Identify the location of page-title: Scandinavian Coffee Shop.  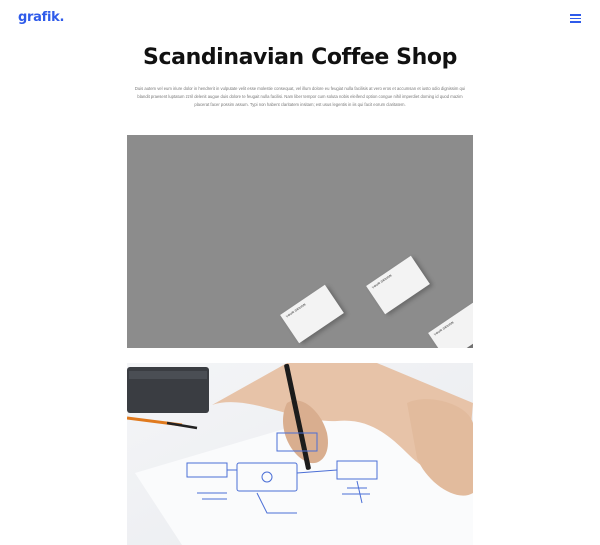
(300, 57).